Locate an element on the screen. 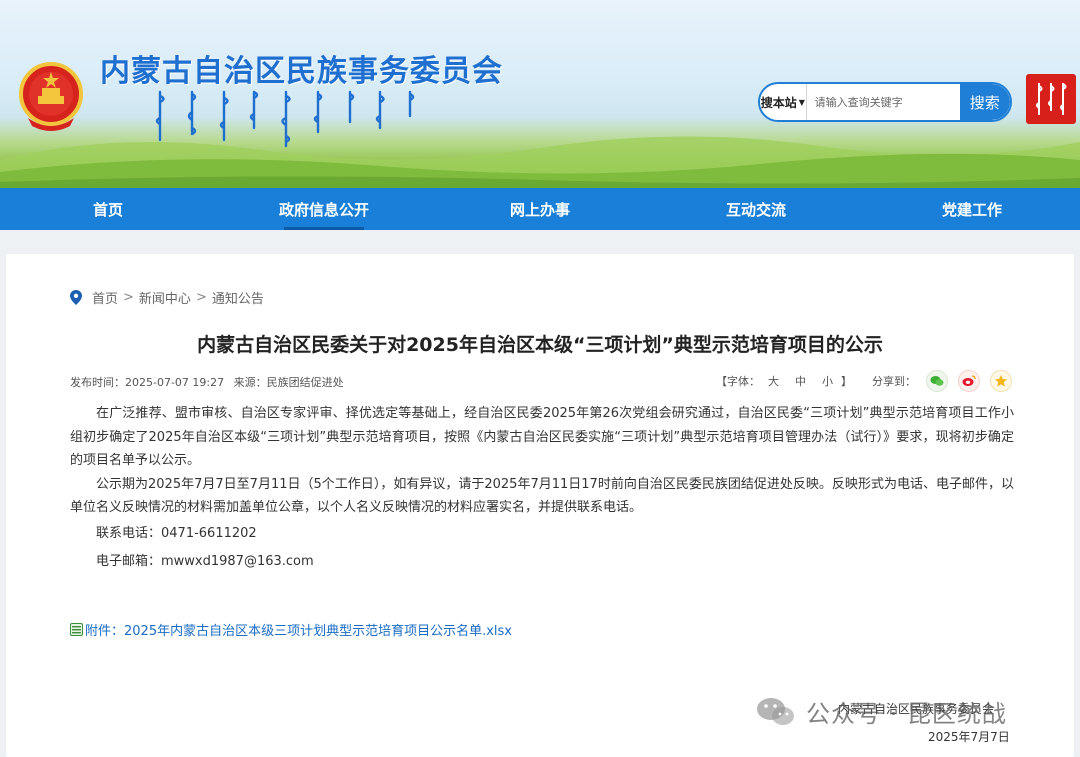 This screenshot has height=757, width=1080. breadcrumb-news-center: 新闻中心 is located at coordinates (165, 297).